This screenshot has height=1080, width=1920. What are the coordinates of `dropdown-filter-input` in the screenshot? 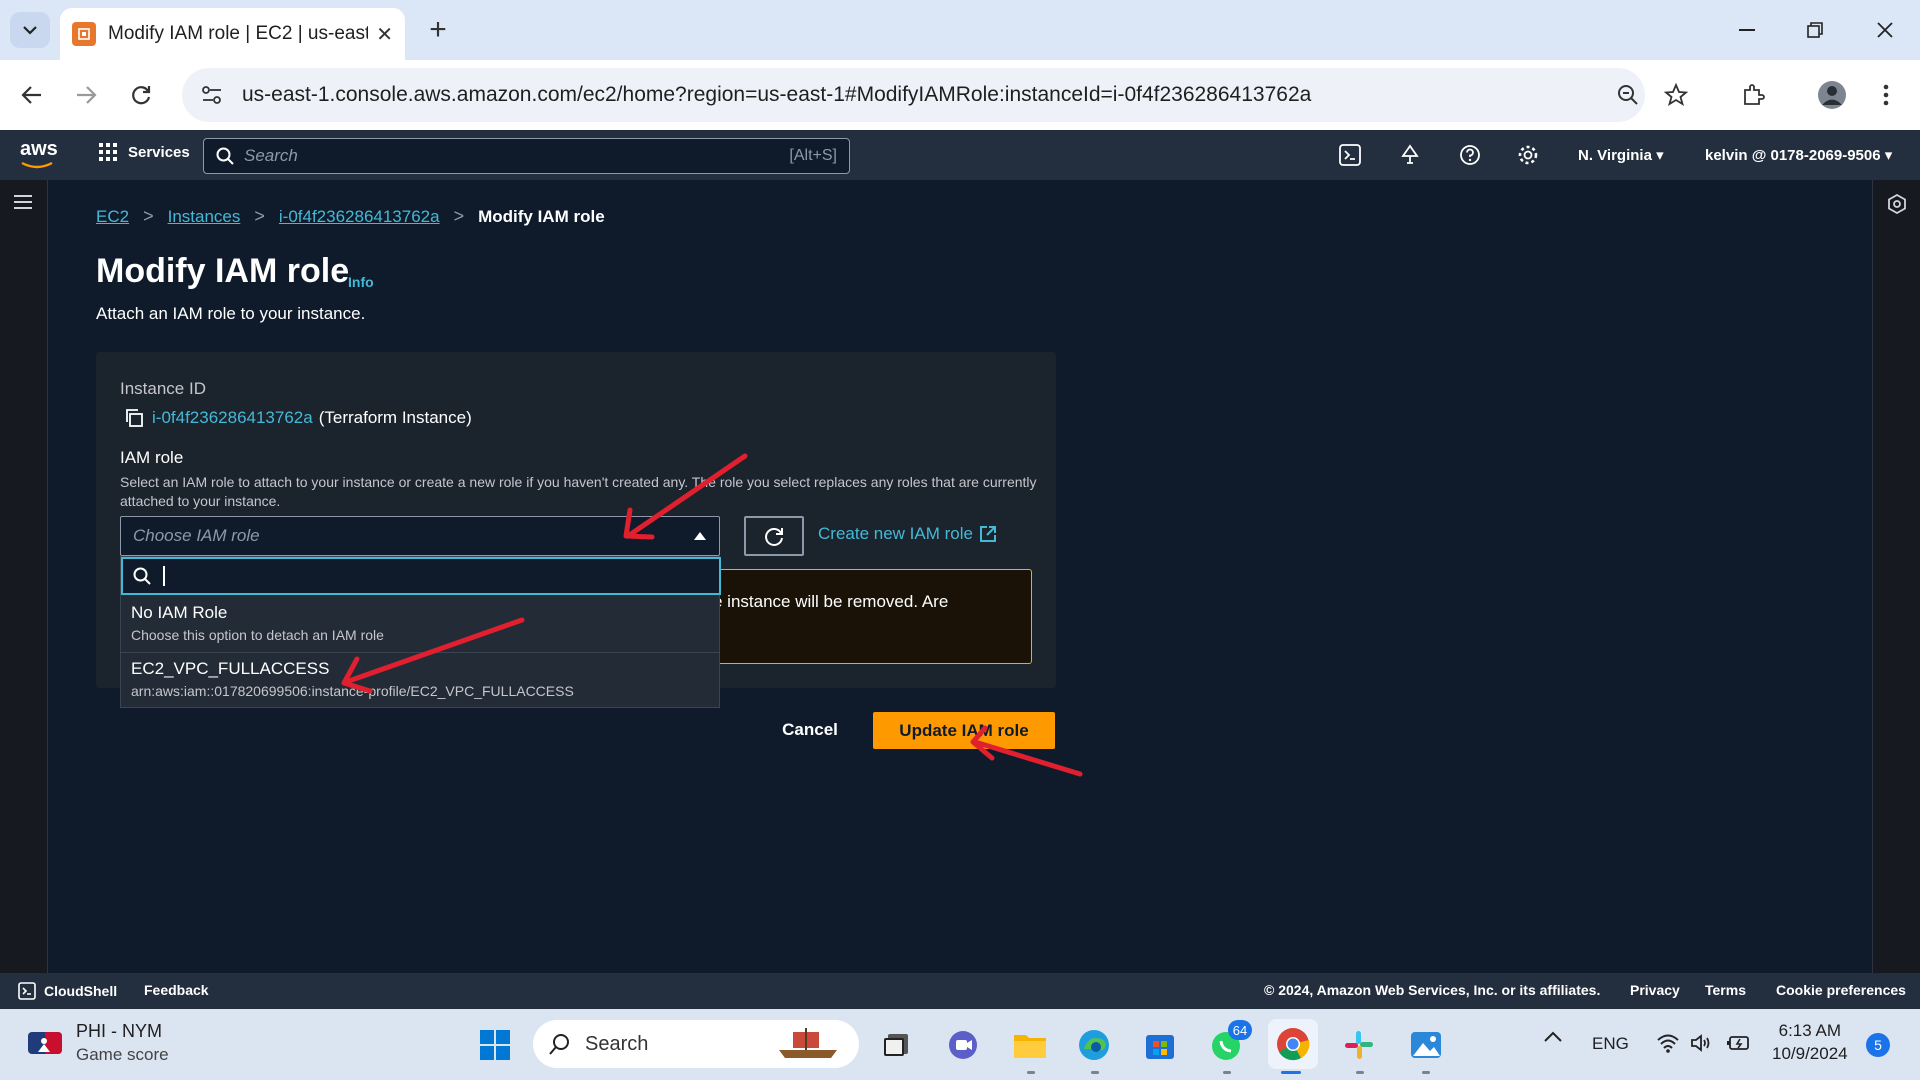 It's located at (421, 576).